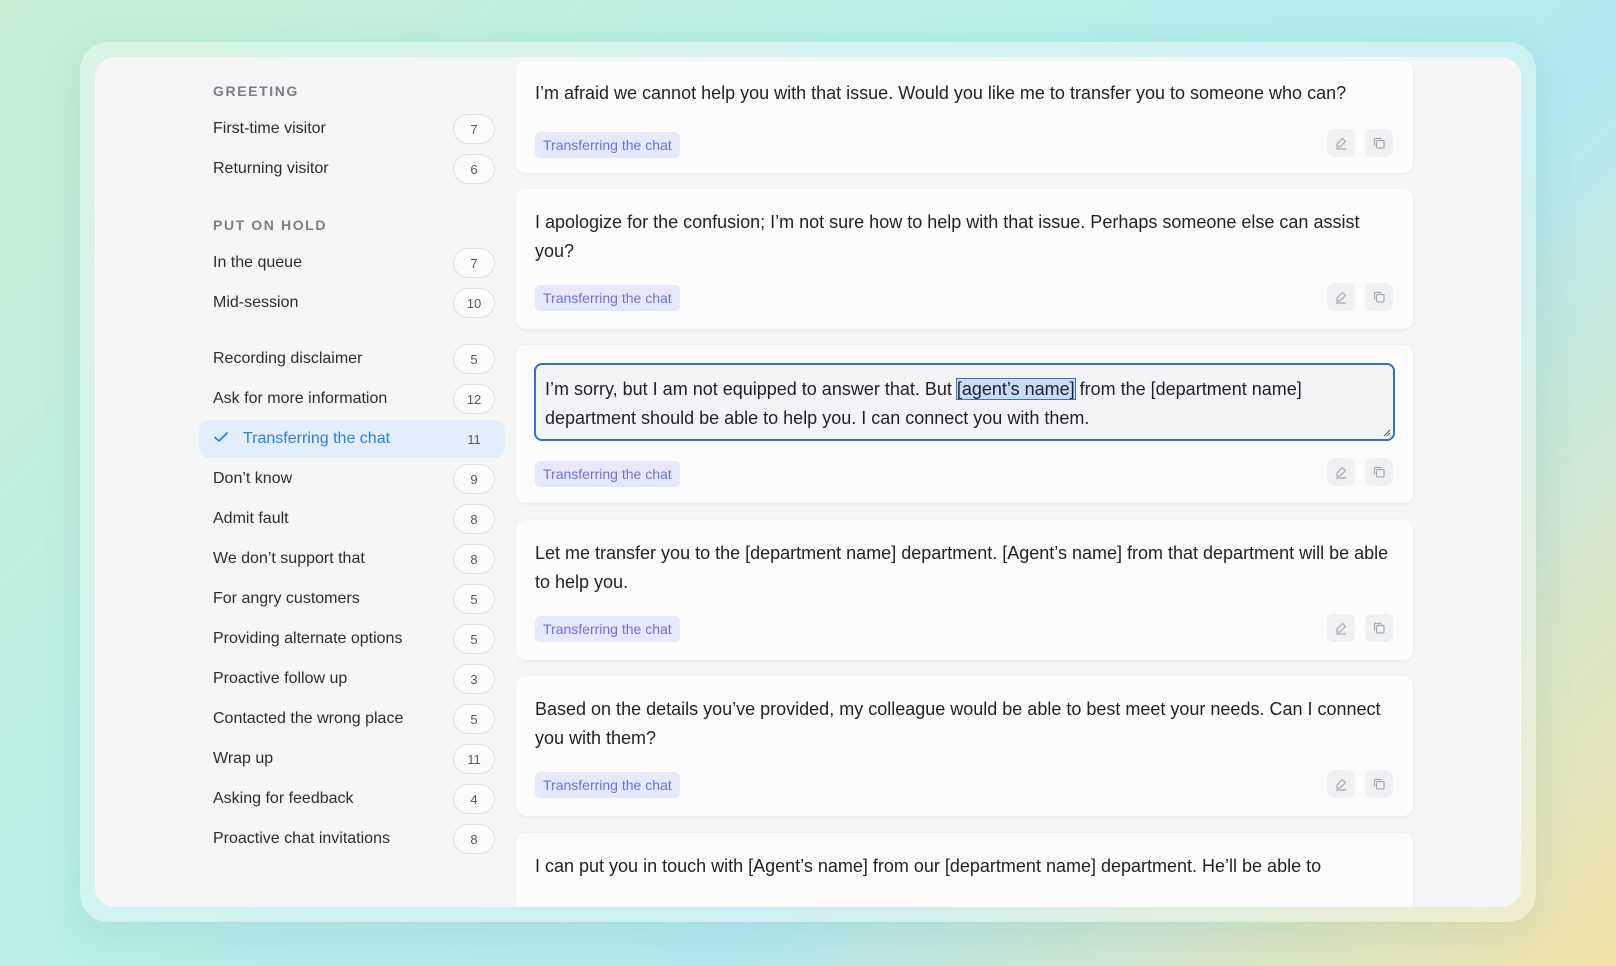 The width and height of the screenshot is (1616, 966). What do you see at coordinates (256, 91) in the screenshot?
I see `section-title-greeting: GREETING` at bounding box center [256, 91].